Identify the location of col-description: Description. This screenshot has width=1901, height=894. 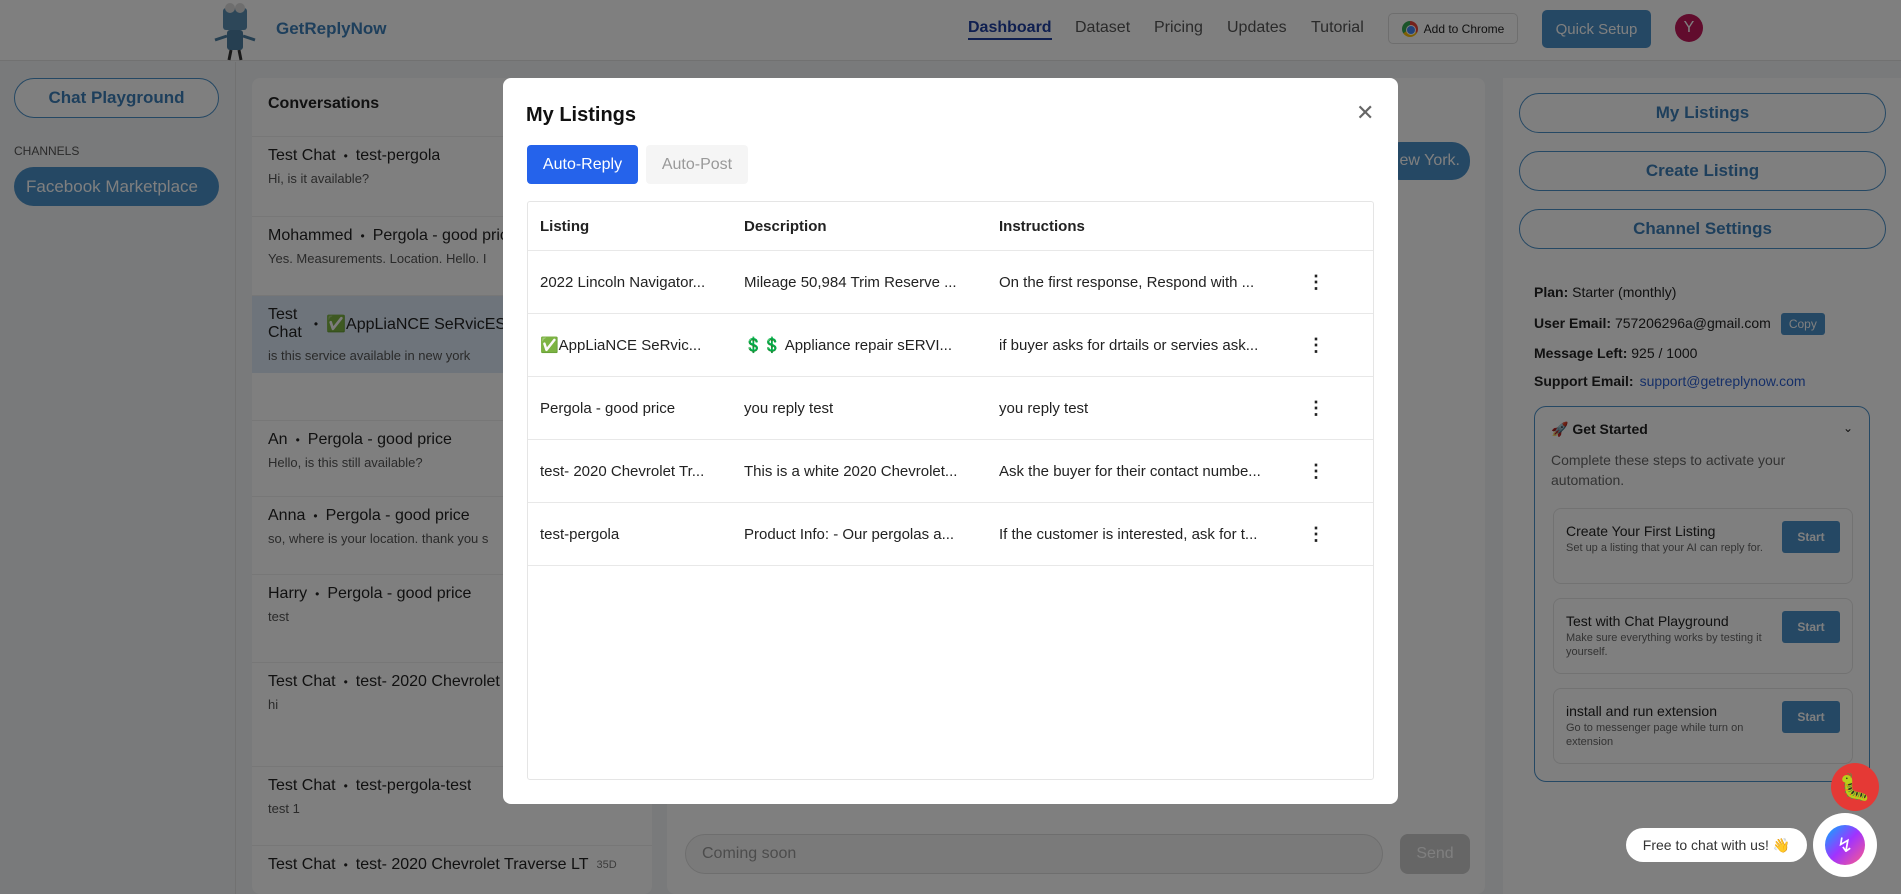
(785, 226).